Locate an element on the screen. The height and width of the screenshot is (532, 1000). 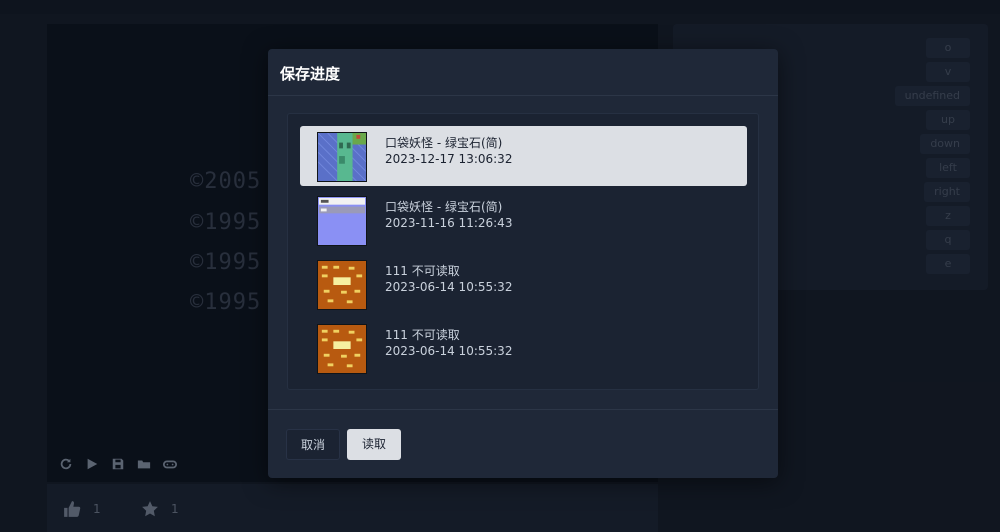
cancel-button: 取消 is located at coordinates (313, 444).